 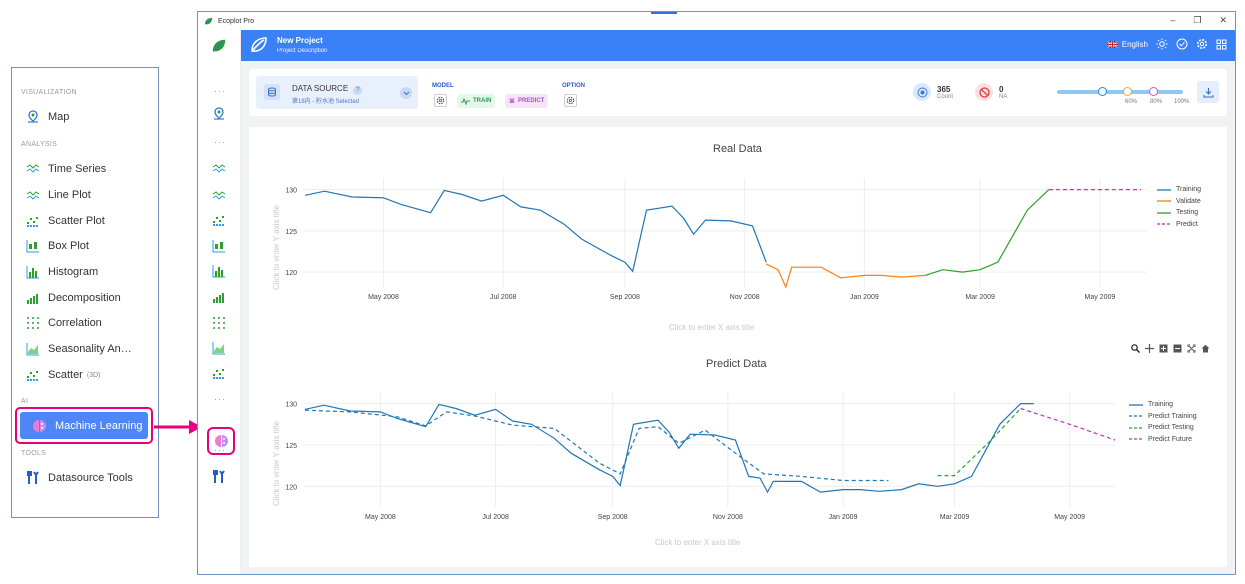 What do you see at coordinates (527, 101) in the screenshot?
I see `predict-button: ⌘ PREDICT` at bounding box center [527, 101].